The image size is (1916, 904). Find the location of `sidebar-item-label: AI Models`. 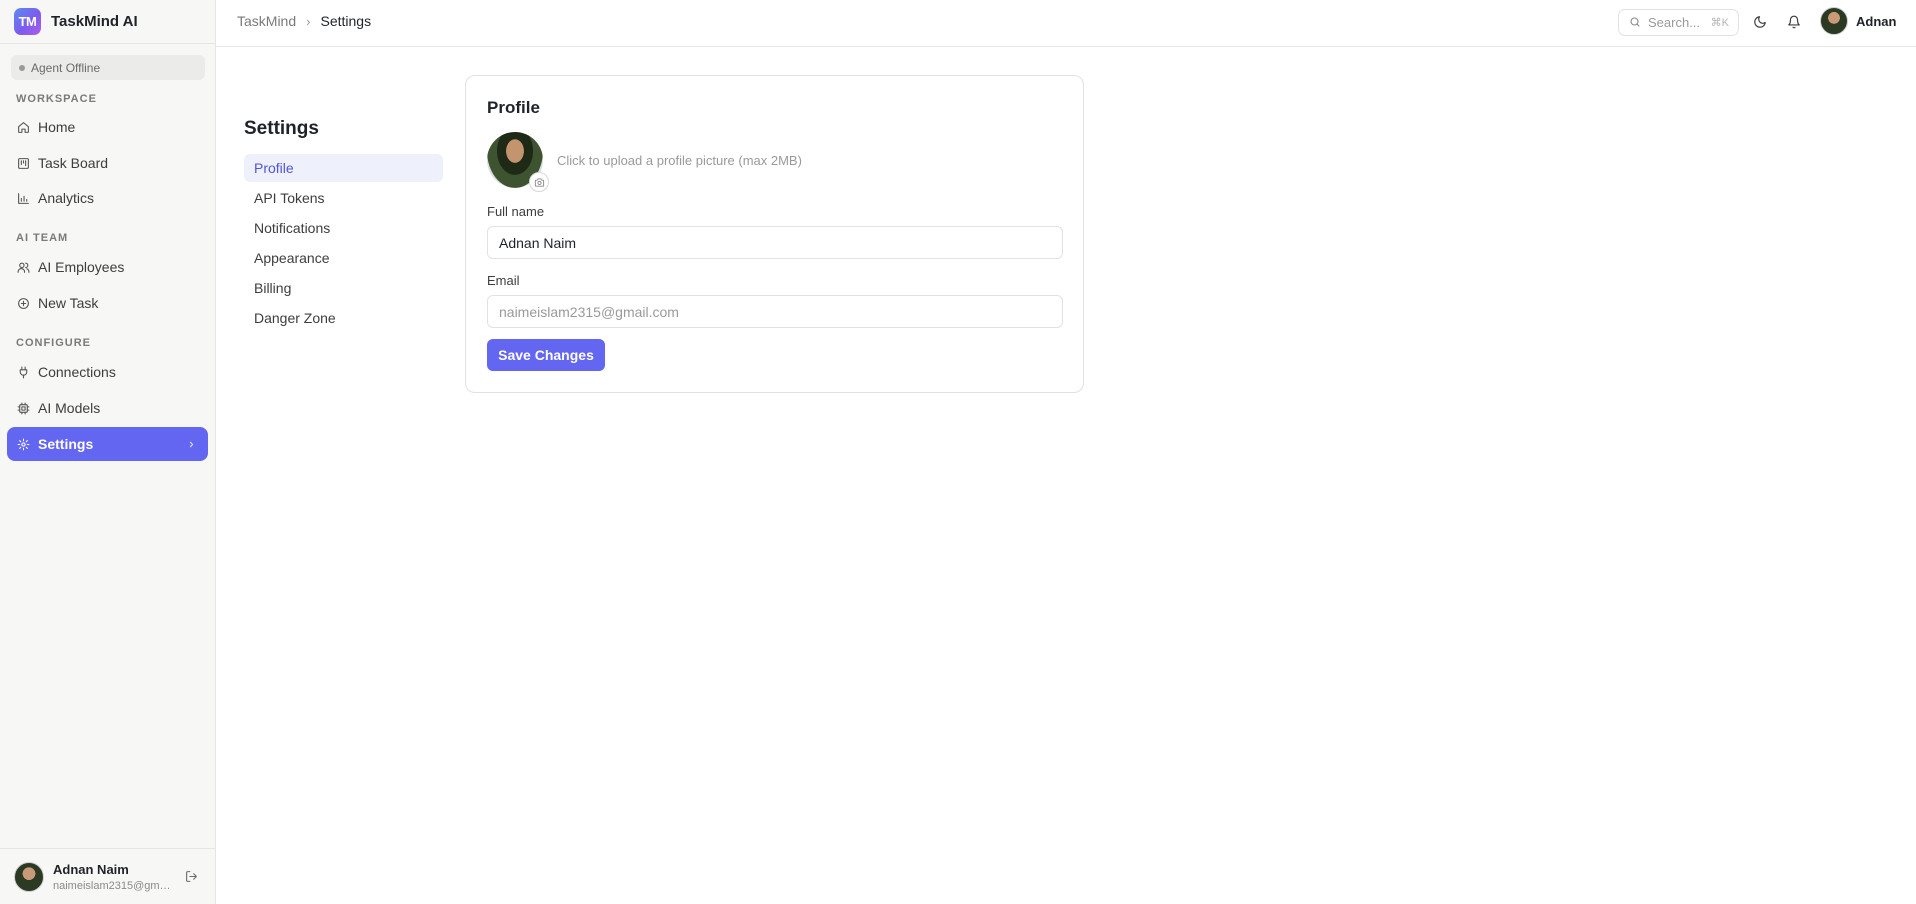

sidebar-item-label: AI Models is located at coordinates (69, 408).